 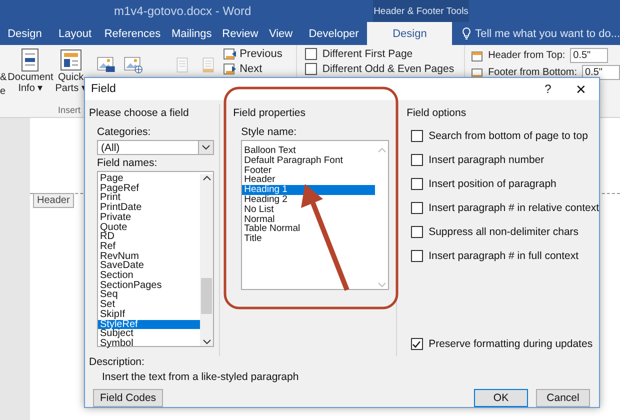 What do you see at coordinates (149, 295) in the screenshot?
I see `list-item: Seq` at bounding box center [149, 295].